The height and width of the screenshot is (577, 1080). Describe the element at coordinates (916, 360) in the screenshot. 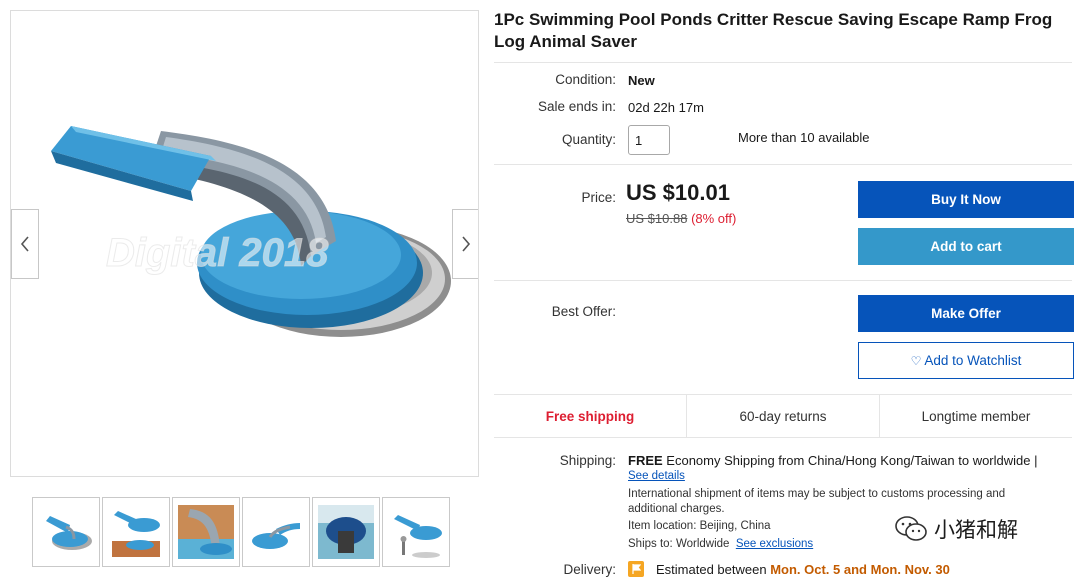

I see `heart-icon: ♡` at that location.